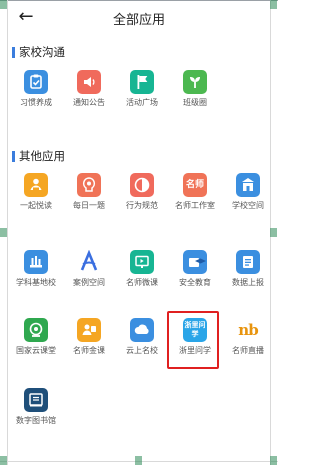 This screenshot has width=320, height=465. I want to click on app-label: 名师金课, so click(89, 350).